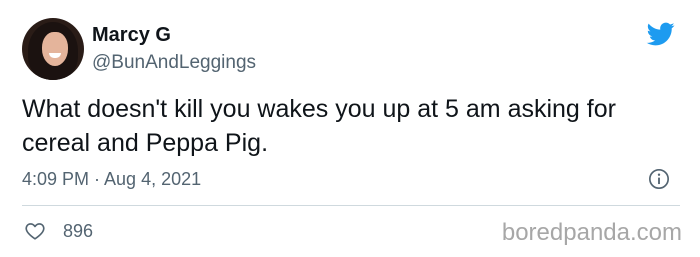 Image resolution: width=700 pixels, height=257 pixels. Describe the element at coordinates (35, 231) in the screenshot. I see `heart-icon` at that location.